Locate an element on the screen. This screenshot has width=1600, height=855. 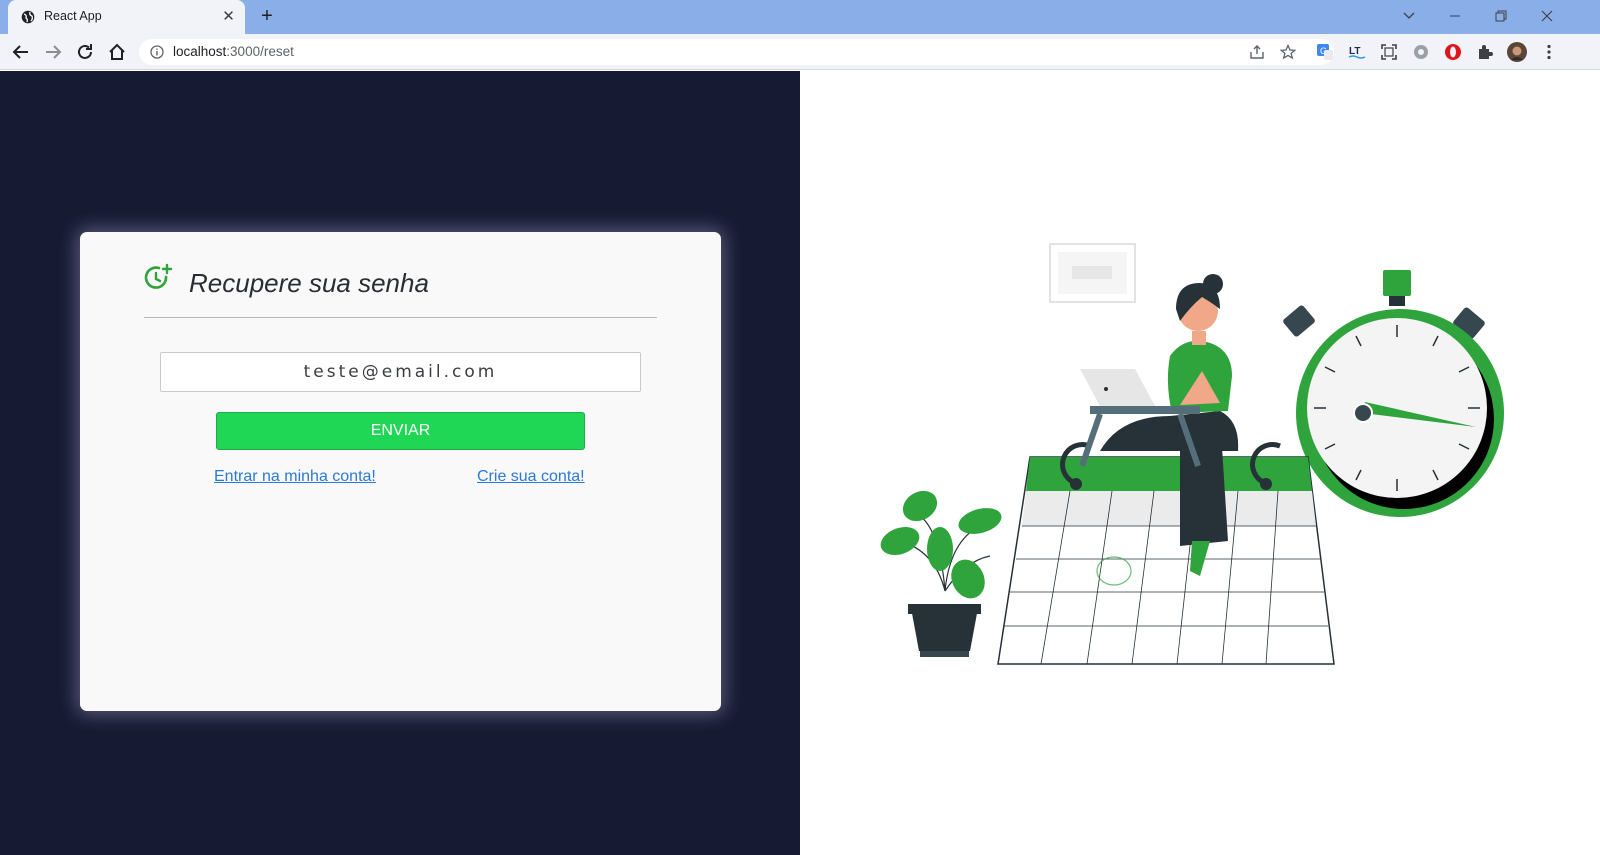
opera-extension-icon is located at coordinates (1453, 52).